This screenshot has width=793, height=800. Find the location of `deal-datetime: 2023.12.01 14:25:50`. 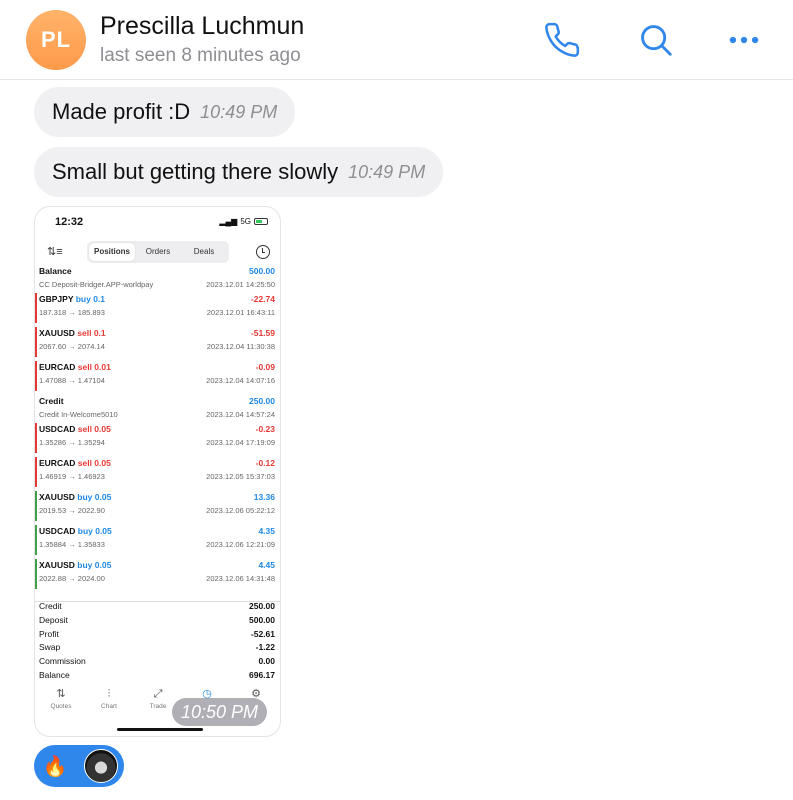

deal-datetime: 2023.12.01 14:25:50 is located at coordinates (240, 284).